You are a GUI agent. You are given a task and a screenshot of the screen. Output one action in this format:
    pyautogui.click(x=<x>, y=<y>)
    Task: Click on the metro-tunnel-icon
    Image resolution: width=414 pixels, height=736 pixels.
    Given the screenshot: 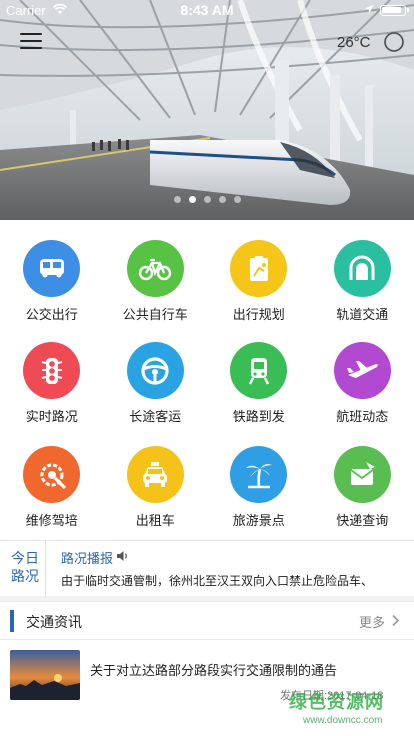 What is the action you would take?
    pyautogui.click(x=362, y=268)
    